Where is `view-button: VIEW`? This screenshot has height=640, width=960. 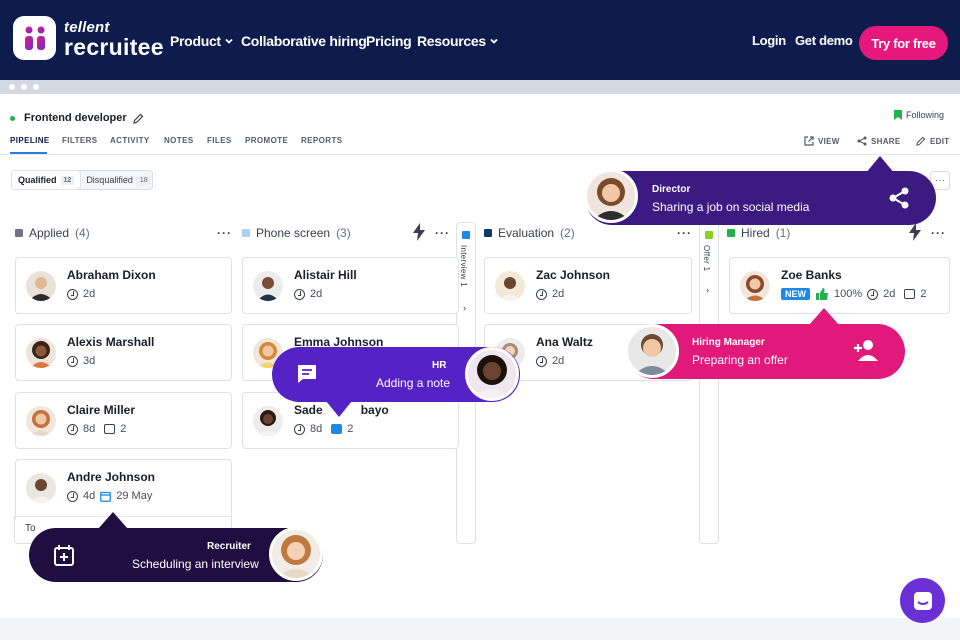
view-button: VIEW is located at coordinates (822, 141).